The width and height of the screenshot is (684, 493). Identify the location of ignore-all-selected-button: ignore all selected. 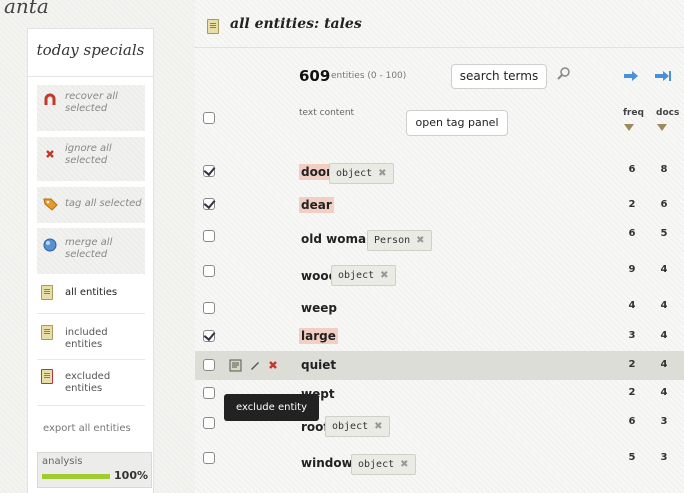
(91, 159).